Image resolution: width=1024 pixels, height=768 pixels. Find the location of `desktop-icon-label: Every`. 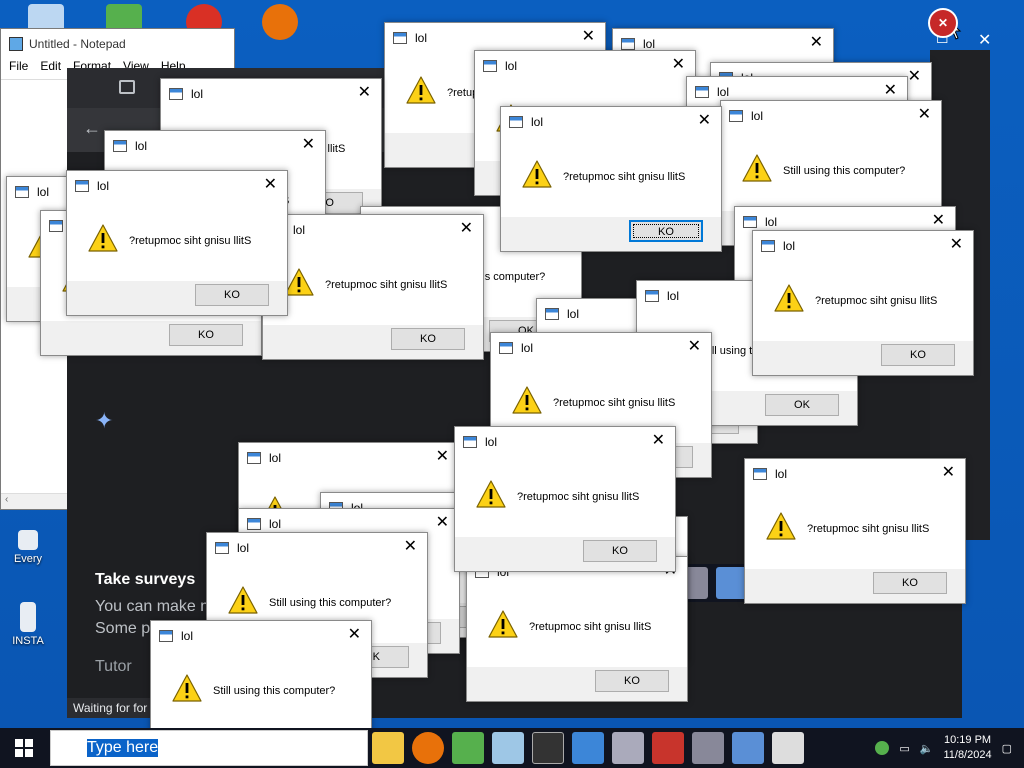

desktop-icon-label: Every is located at coordinates (28, 559).